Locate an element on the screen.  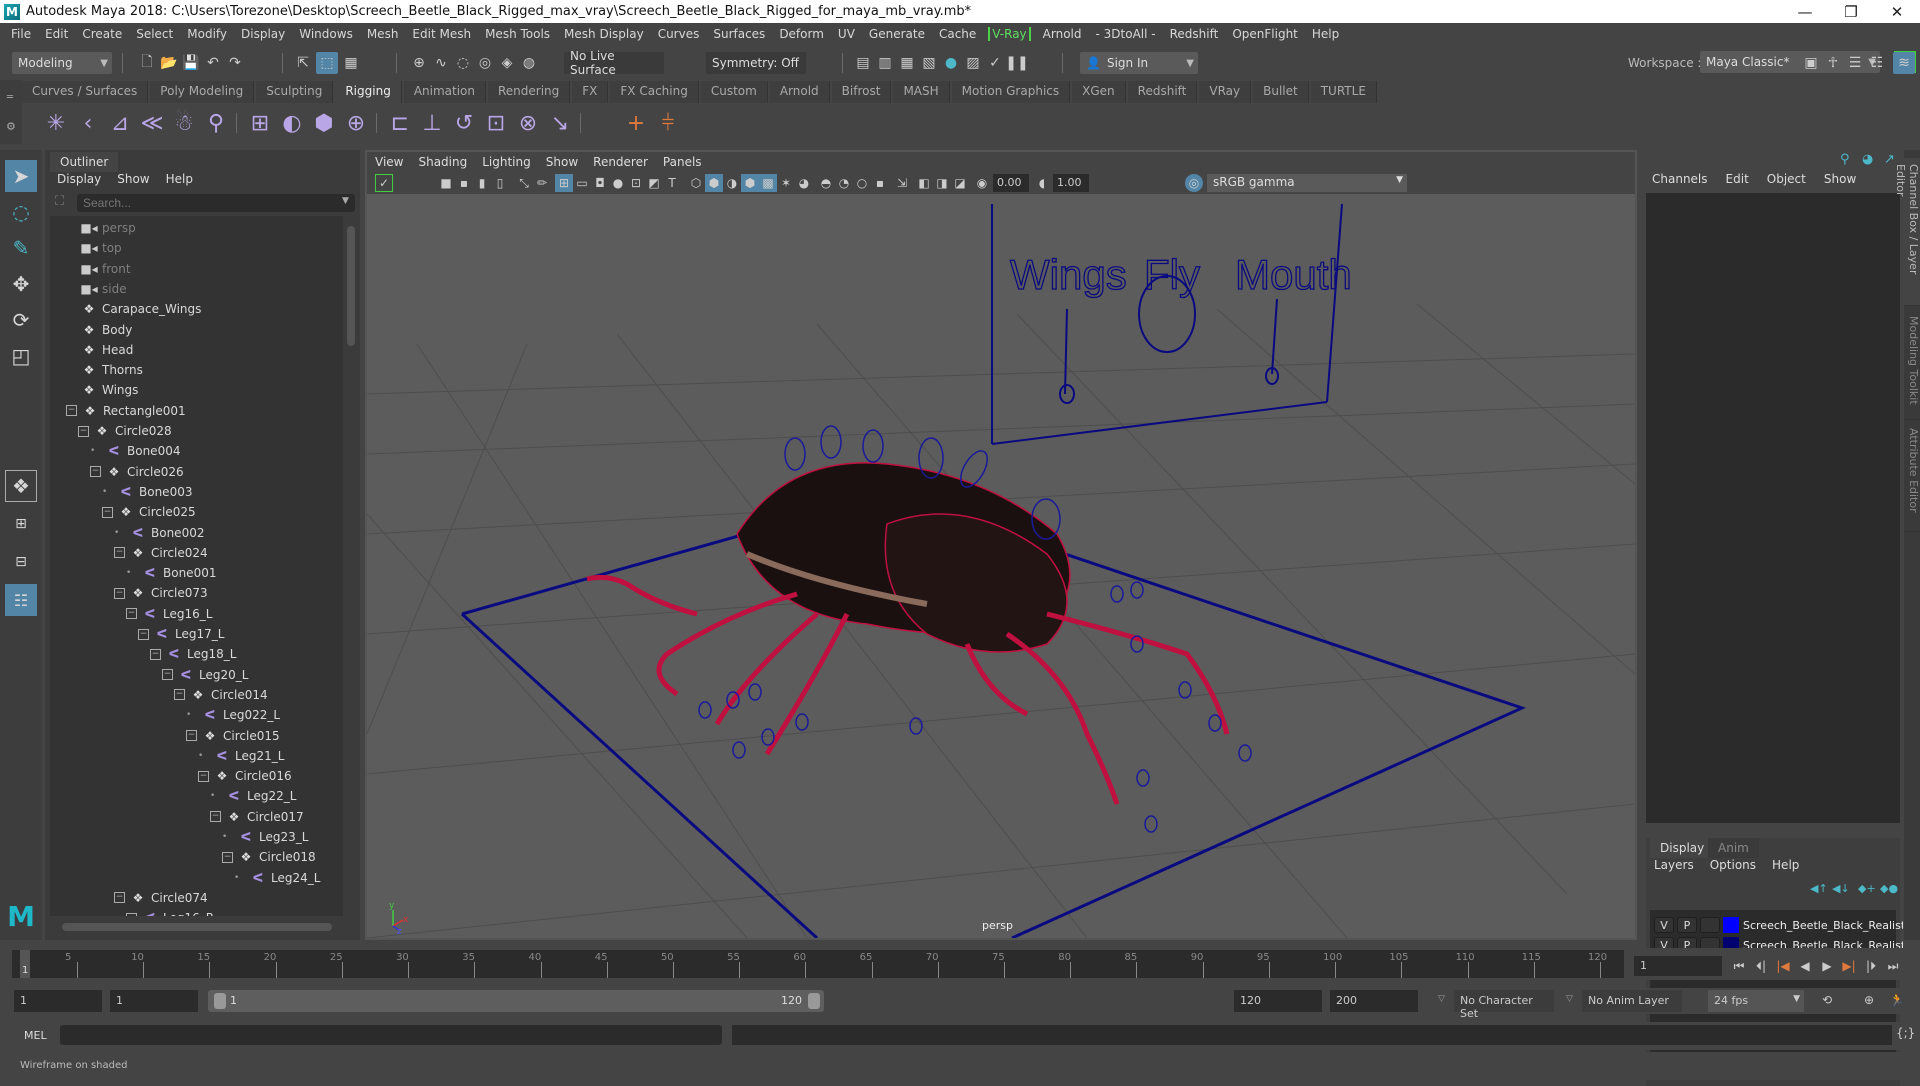
shadows-icon: ◕ is located at coordinates (804, 183).